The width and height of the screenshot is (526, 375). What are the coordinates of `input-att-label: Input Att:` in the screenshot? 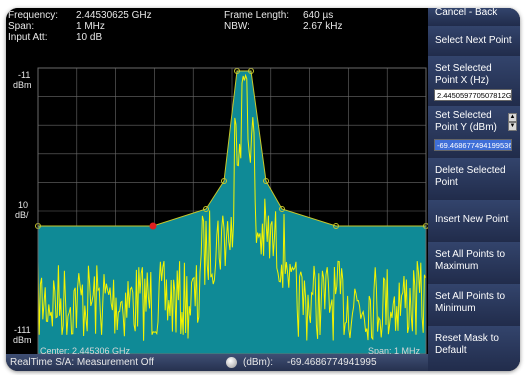 It's located at (28, 37).